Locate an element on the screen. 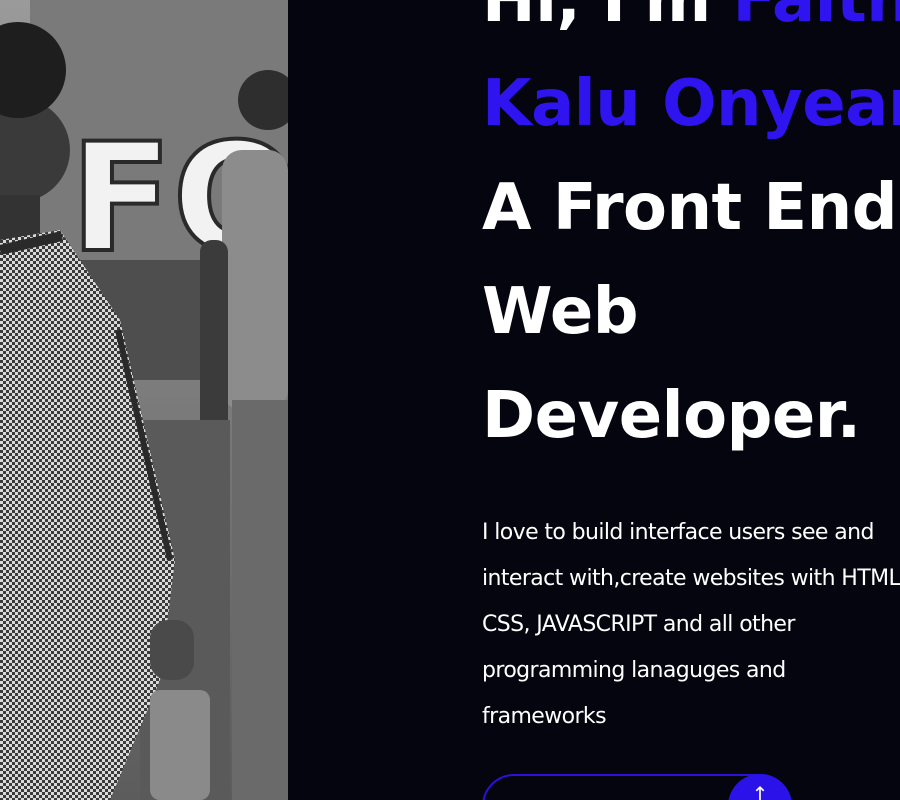  intro-line: I love to build interface users see and is located at coordinates (678, 532).